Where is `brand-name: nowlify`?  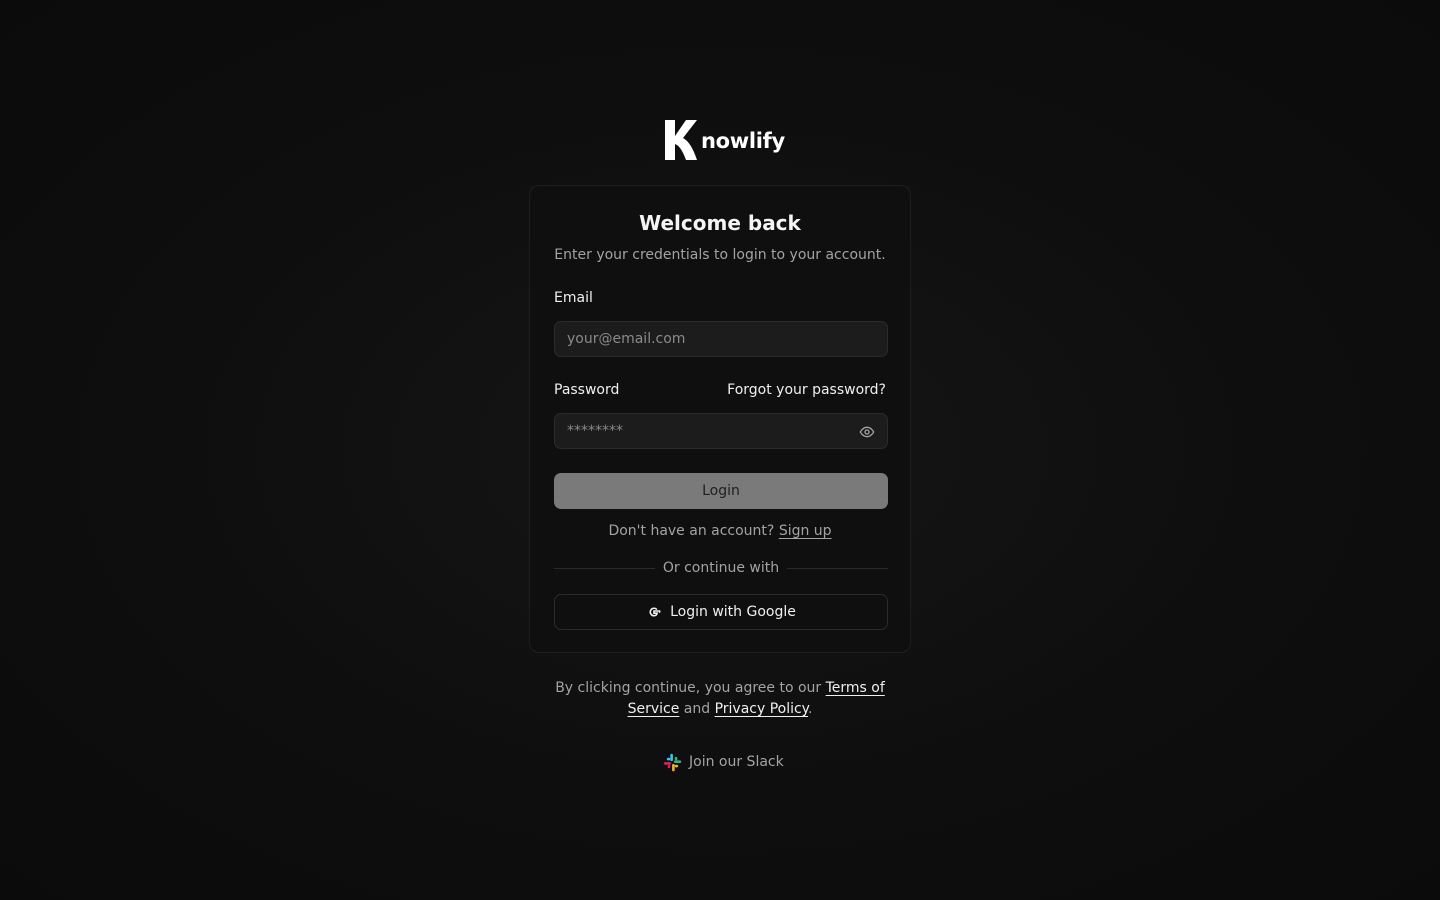 brand-name: nowlify is located at coordinates (743, 141).